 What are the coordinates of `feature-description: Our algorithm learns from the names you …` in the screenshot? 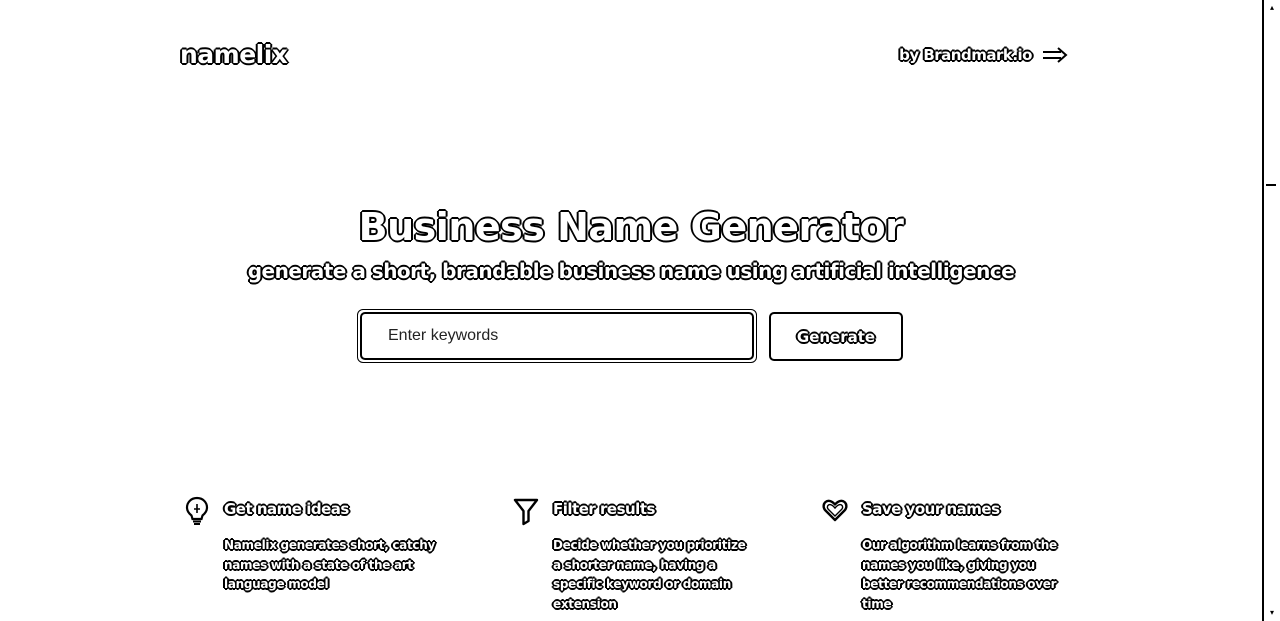 It's located at (959, 574).